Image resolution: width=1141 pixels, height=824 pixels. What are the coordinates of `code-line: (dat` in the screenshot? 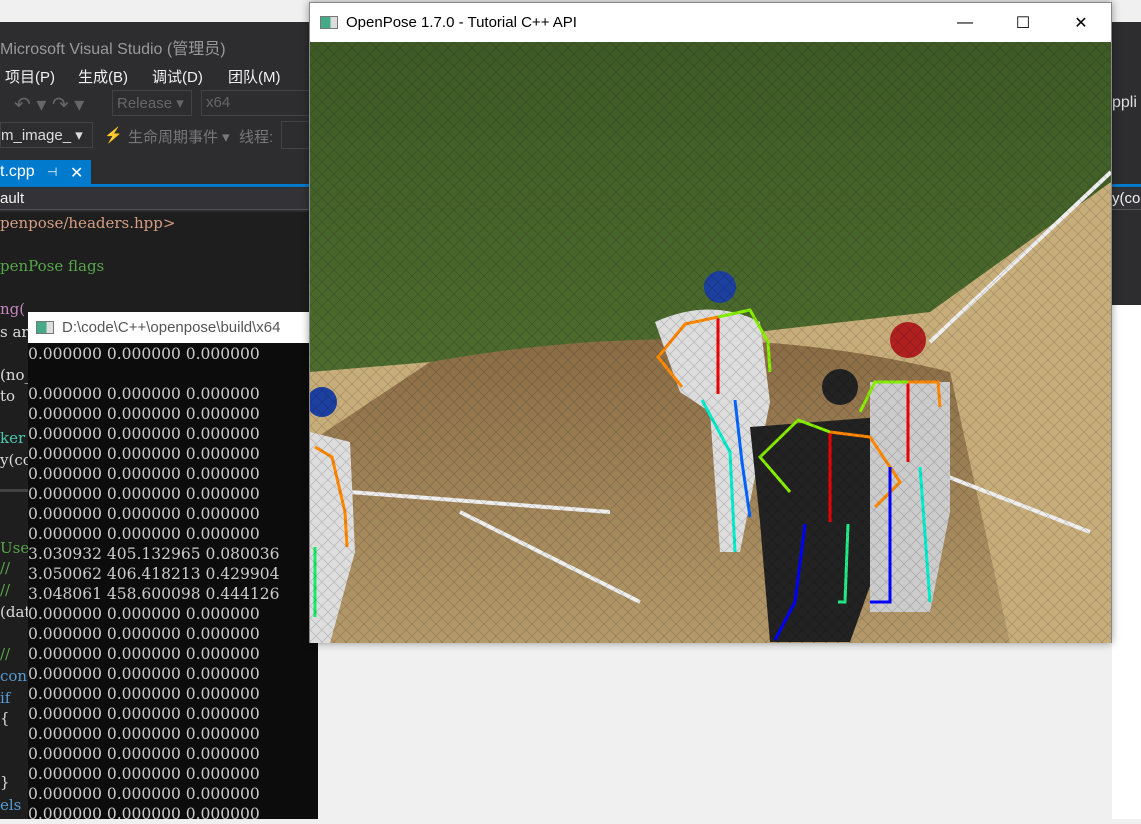 It's located at (15, 612).